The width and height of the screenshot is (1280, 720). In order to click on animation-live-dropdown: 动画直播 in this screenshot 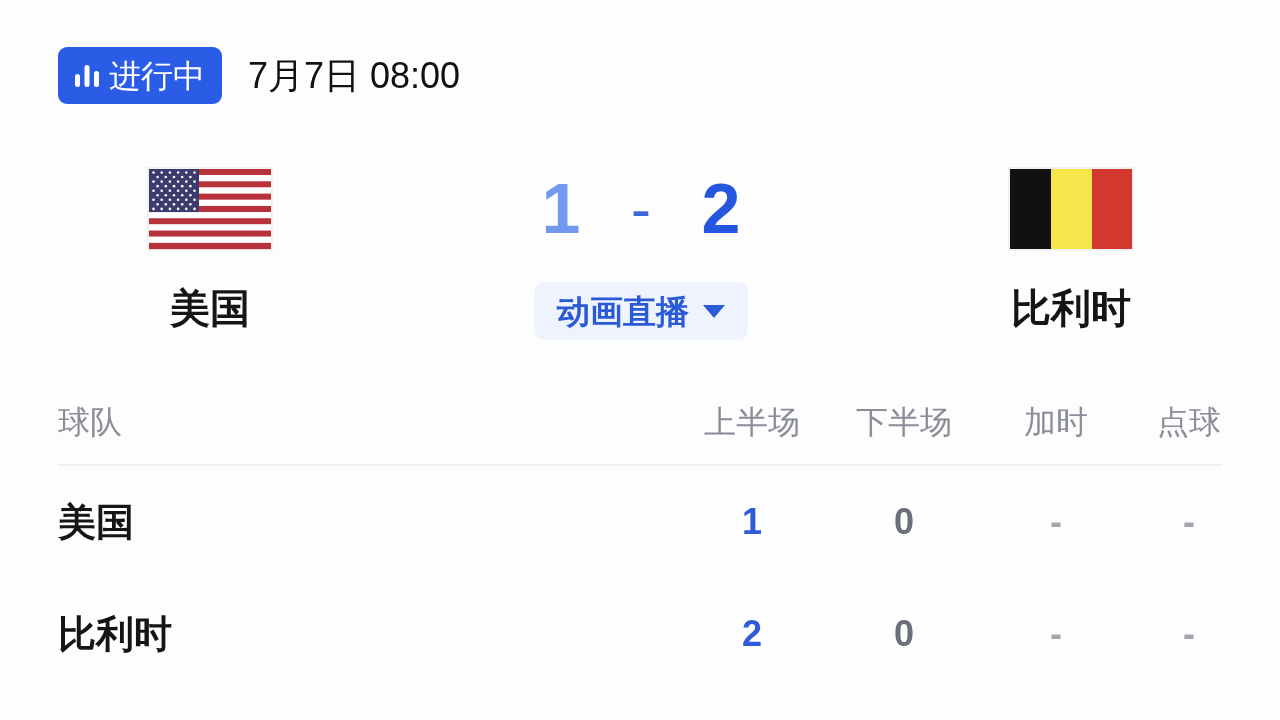, I will do `click(641, 311)`.